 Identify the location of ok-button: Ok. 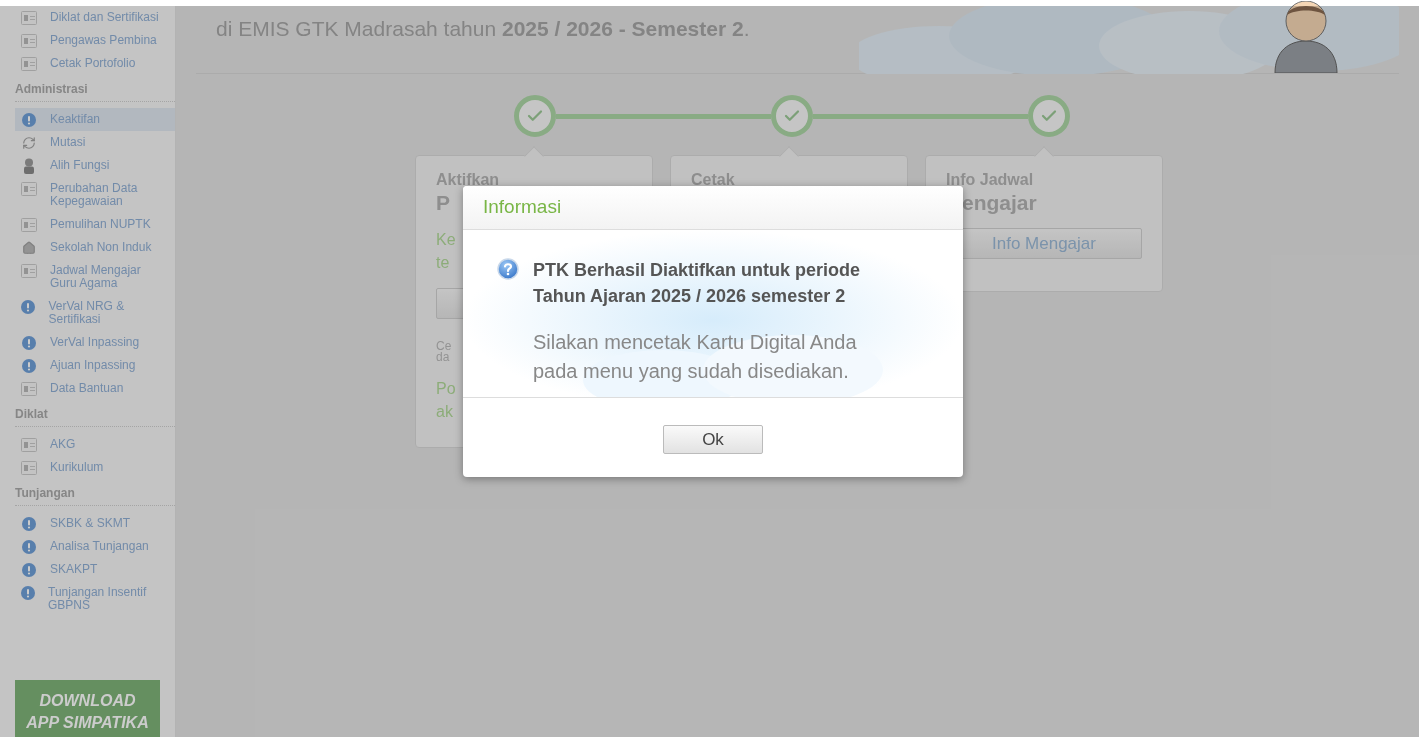
(713, 439).